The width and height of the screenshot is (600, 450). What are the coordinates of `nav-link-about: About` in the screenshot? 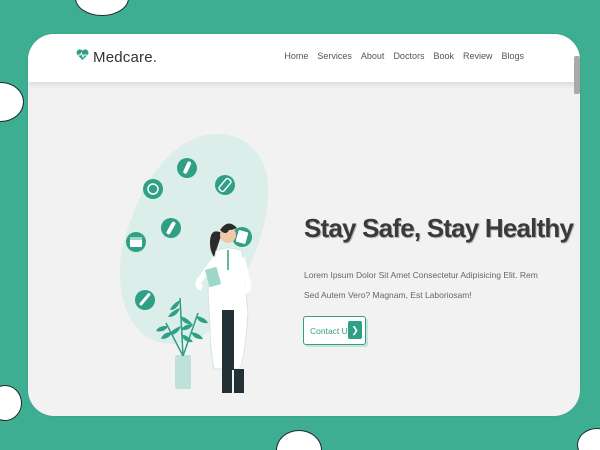 It's located at (373, 56).